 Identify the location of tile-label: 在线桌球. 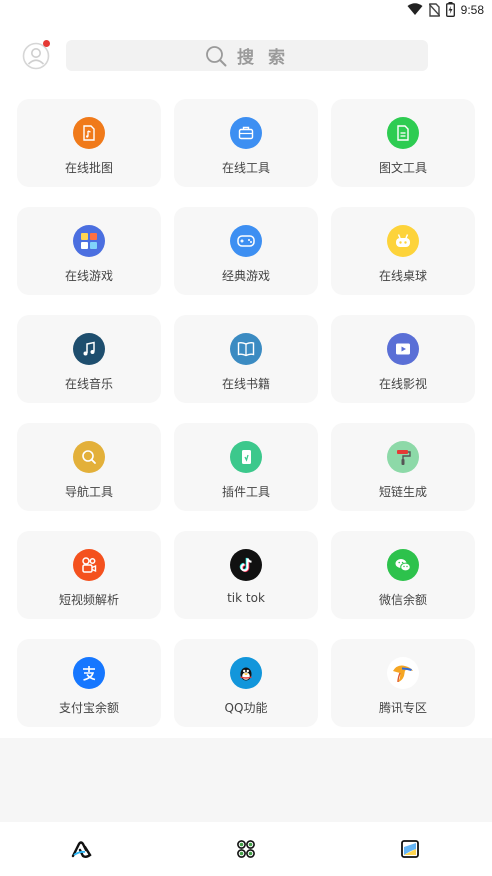
(402, 276).